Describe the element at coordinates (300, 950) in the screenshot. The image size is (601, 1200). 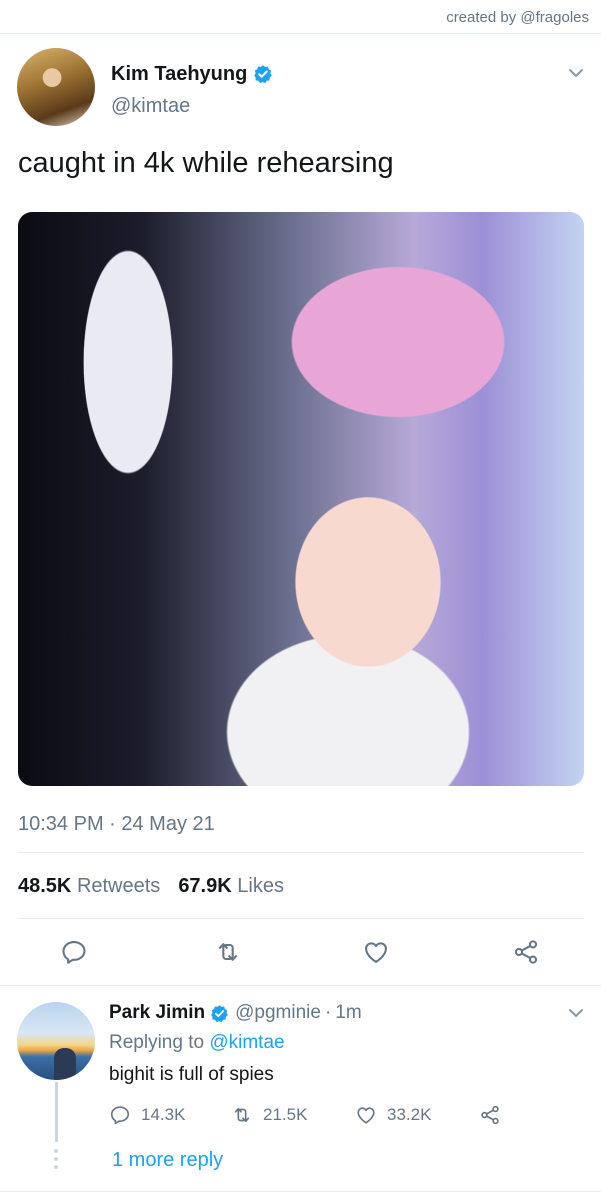
I see `tweet-actions` at that location.